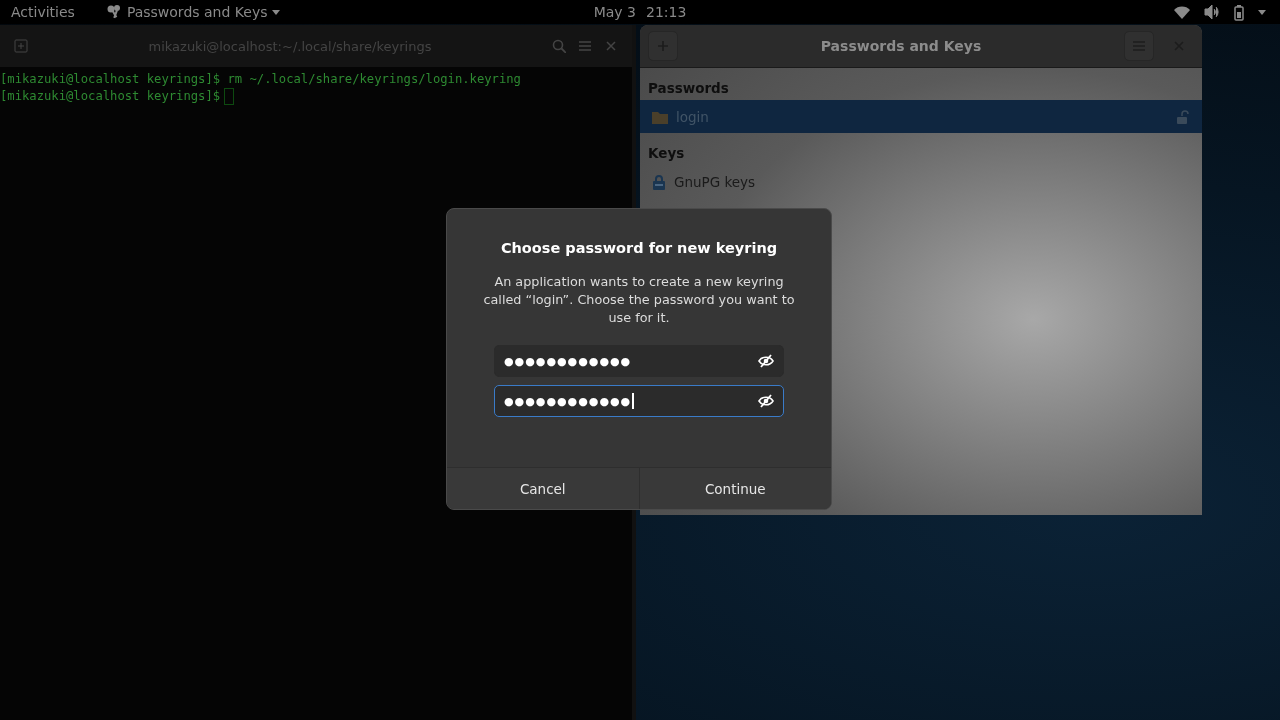 Image resolution: width=1280 pixels, height=720 pixels. I want to click on clock-time: 21:13, so click(666, 12).